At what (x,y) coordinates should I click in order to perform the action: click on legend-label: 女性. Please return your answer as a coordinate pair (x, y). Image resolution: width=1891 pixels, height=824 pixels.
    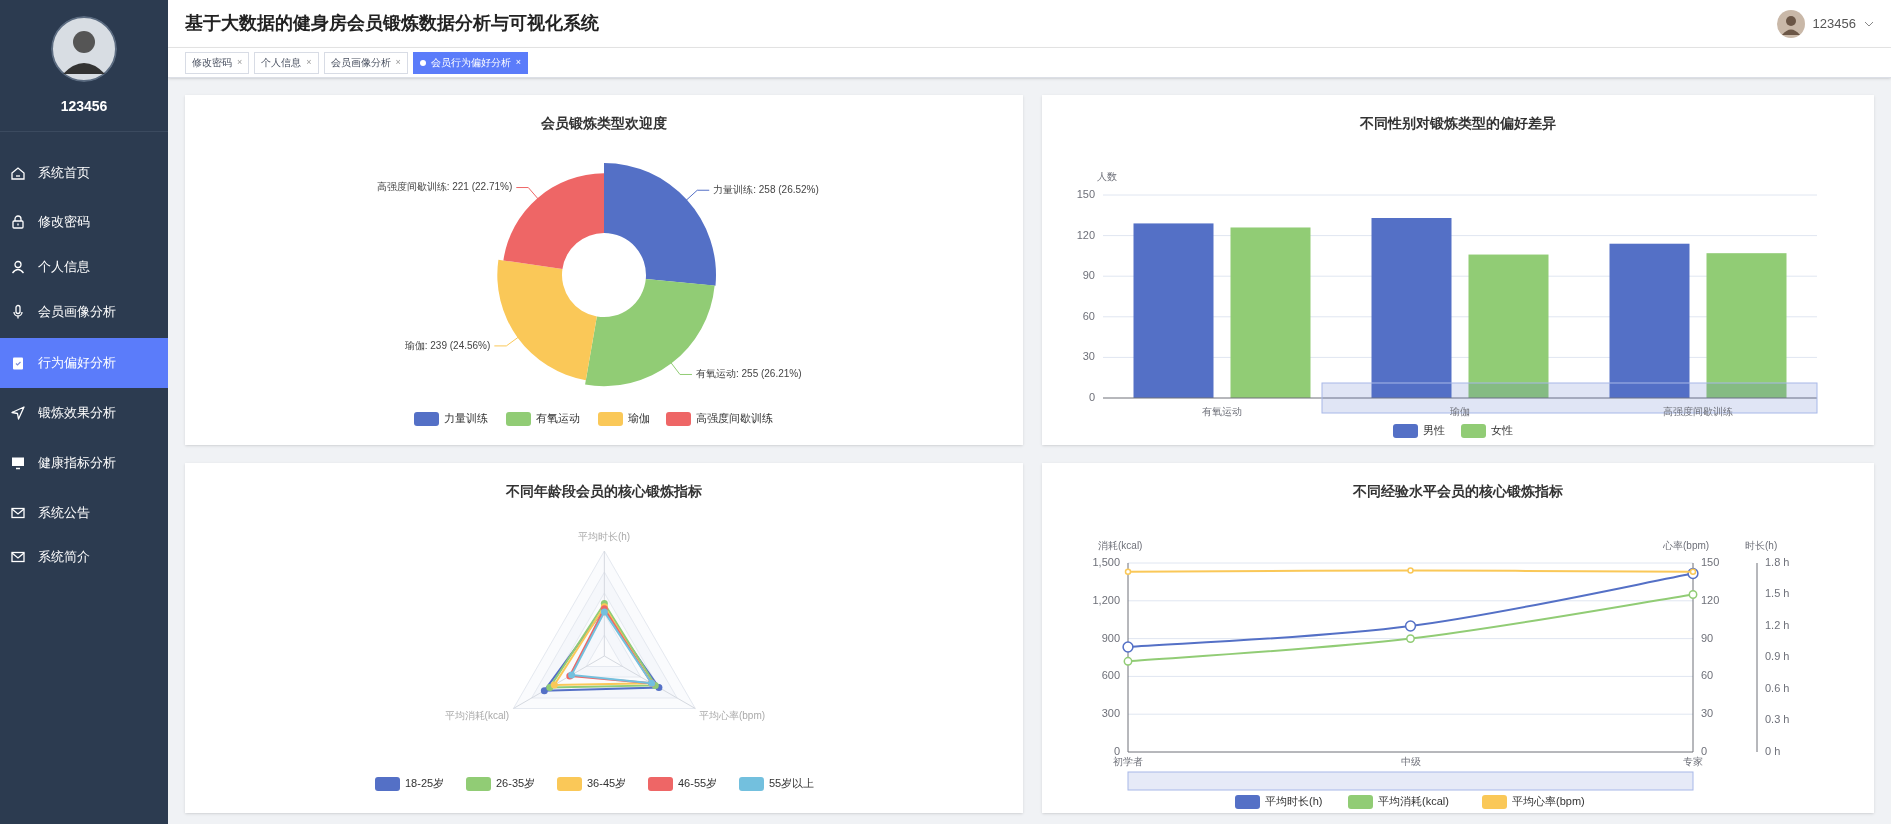
    Looking at the image, I should click on (1502, 429).